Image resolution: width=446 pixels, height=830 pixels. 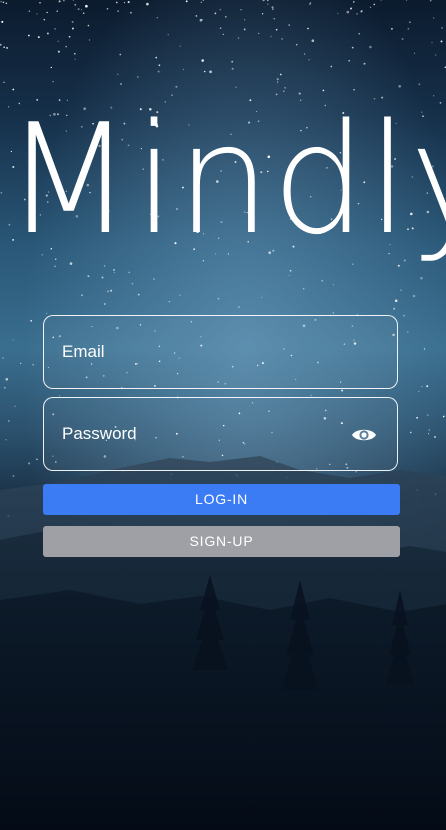 I want to click on eye-icon, so click(x=364, y=435).